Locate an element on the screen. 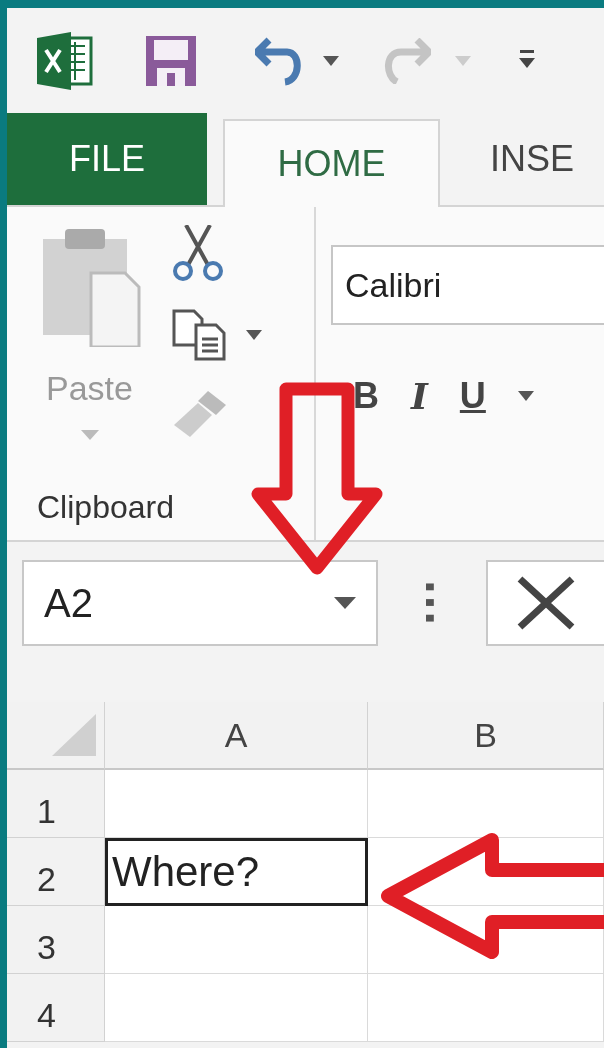  column-header: A is located at coordinates (236, 736).